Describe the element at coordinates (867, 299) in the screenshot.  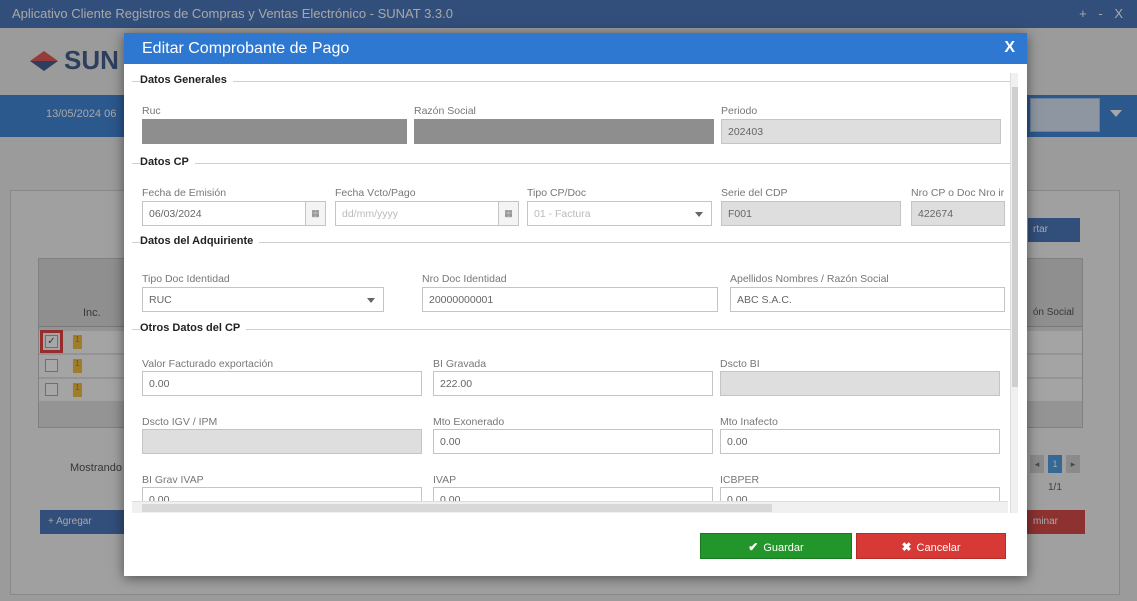
I see `nombres-field: ABC S.A.C.` at that location.